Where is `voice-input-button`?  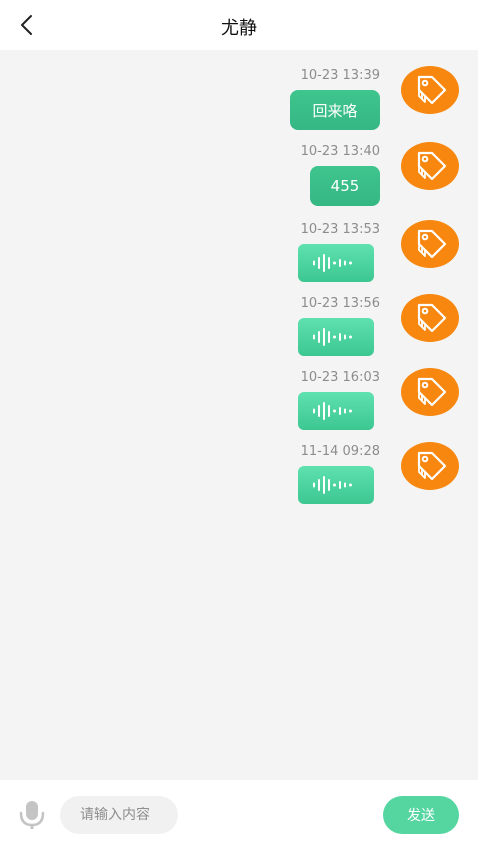 voice-input-button is located at coordinates (32, 815).